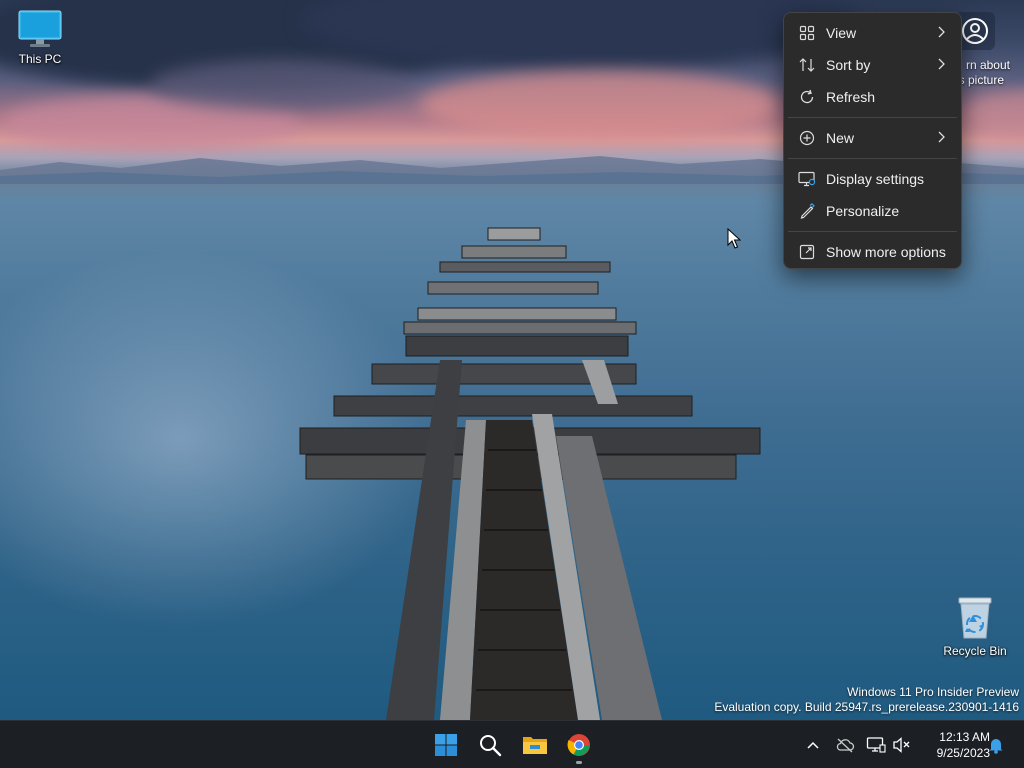  I want to click on menu-item-new: New, so click(872, 138).